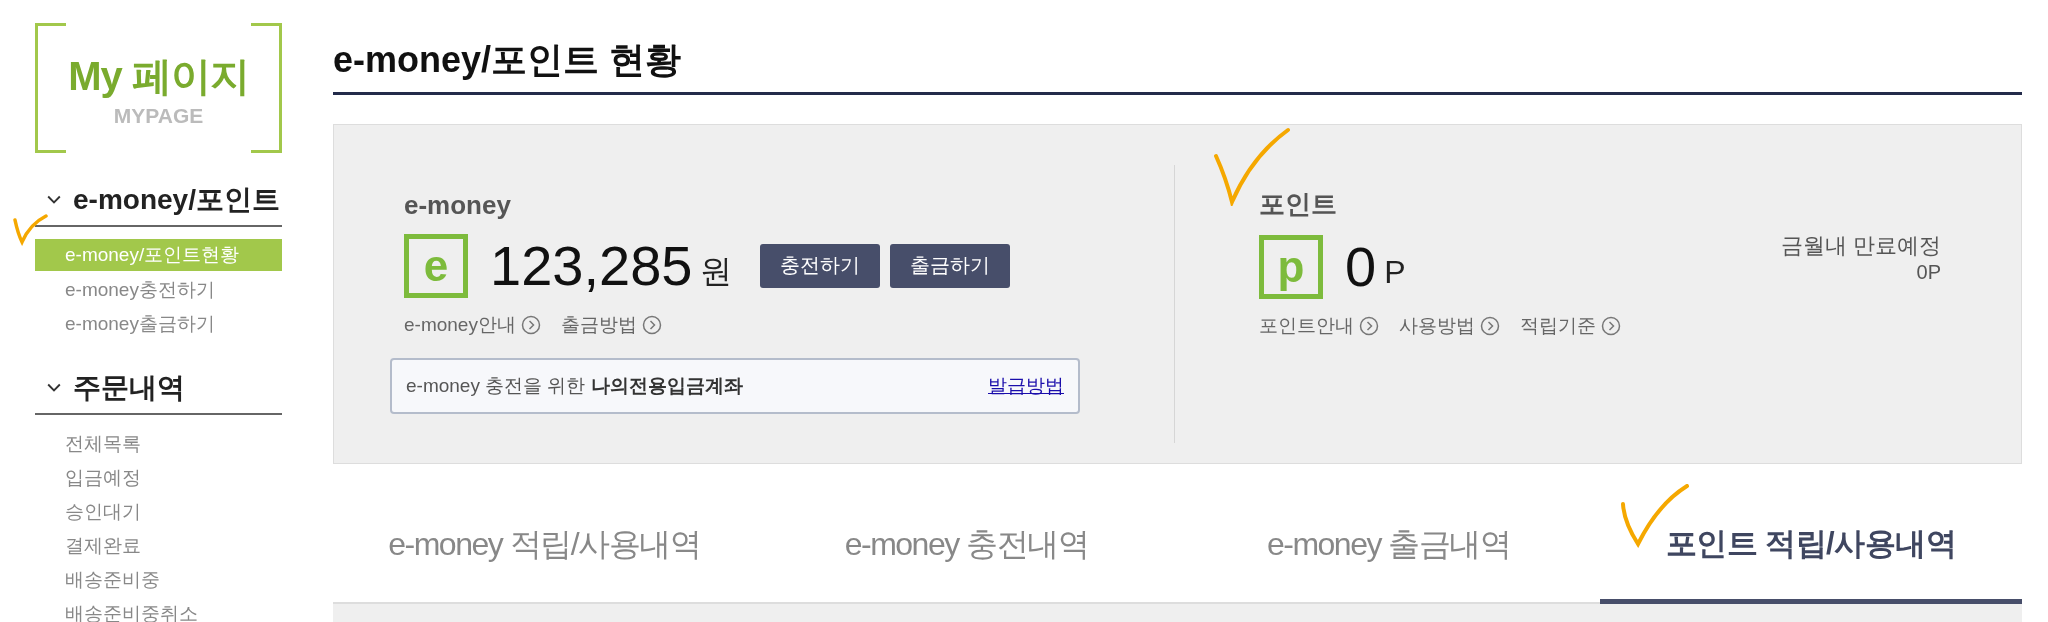 Image resolution: width=2048 pixels, height=622 pixels. What do you see at coordinates (820, 265) in the screenshot?
I see `action-button: 충전하기` at bounding box center [820, 265].